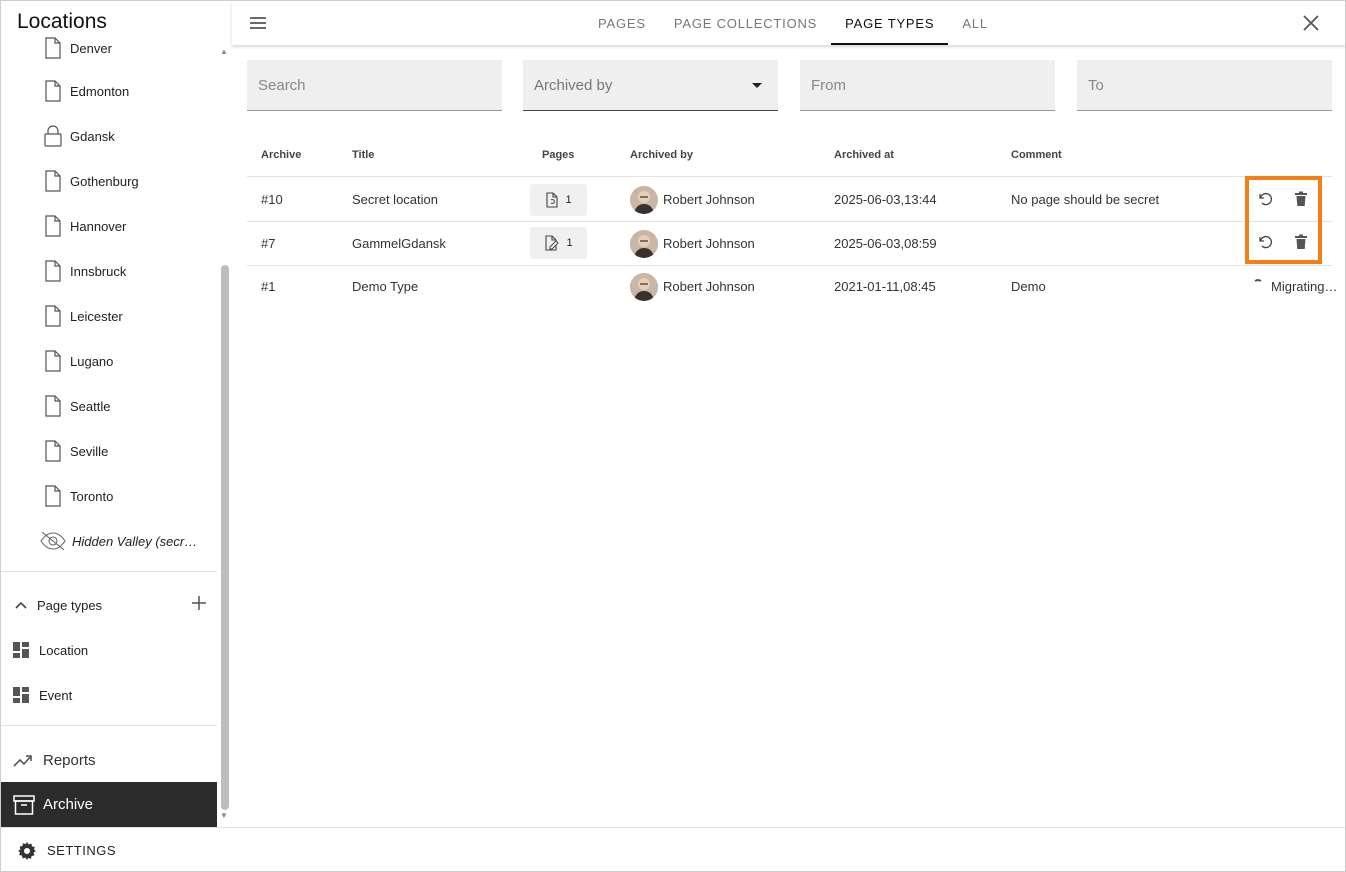  What do you see at coordinates (885, 286) in the screenshot?
I see `archived-at-cell: 2021-01-11,08:45` at bounding box center [885, 286].